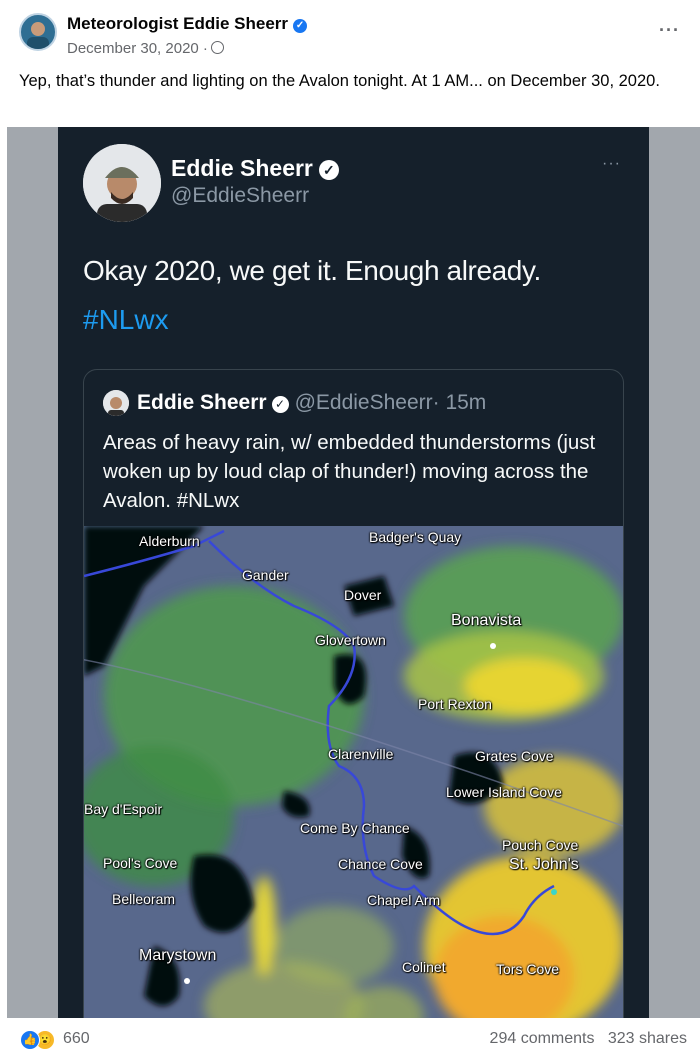 This screenshot has height=1062, width=700. I want to click on tweet-author-handle: @EddieSheerr, so click(240, 196).